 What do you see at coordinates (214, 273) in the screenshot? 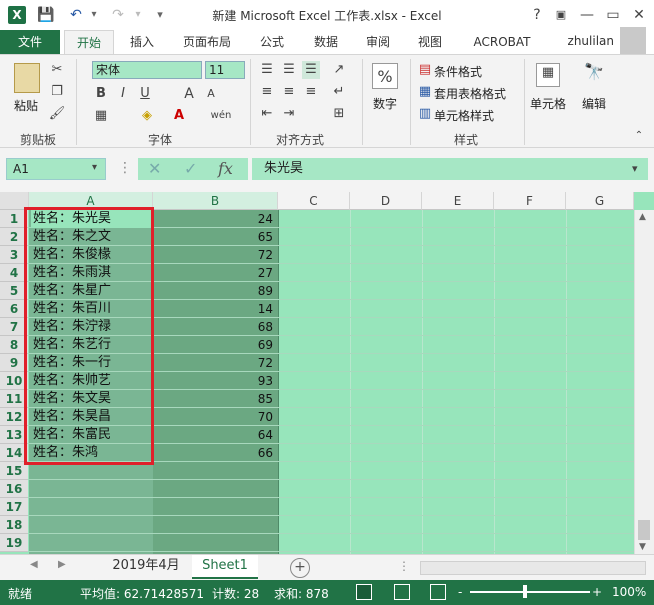
I see `cell-b: 27` at bounding box center [214, 273].